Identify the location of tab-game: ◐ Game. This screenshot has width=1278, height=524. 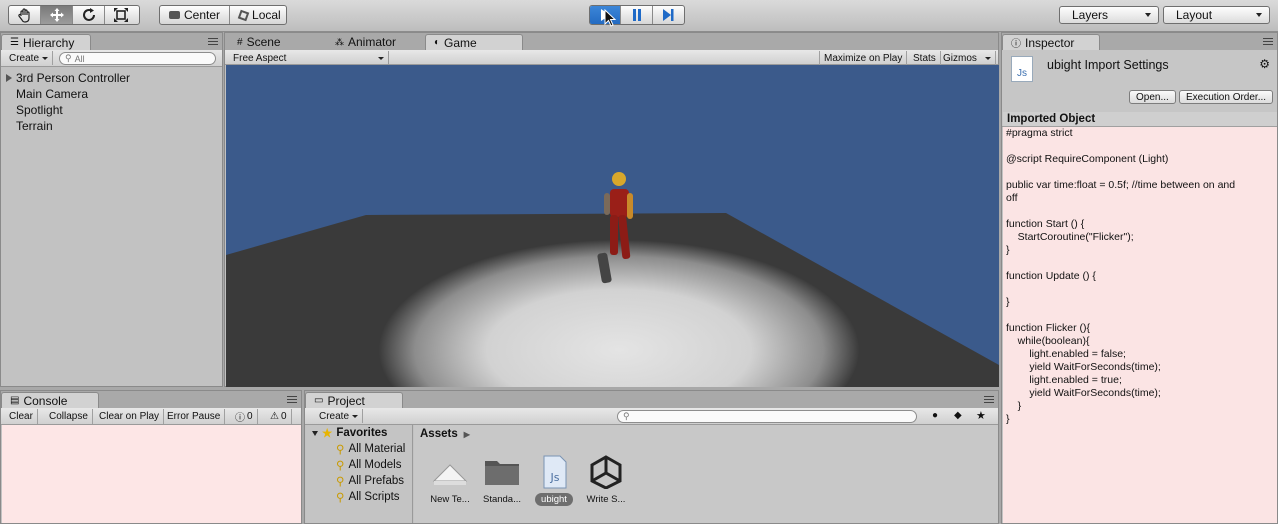
(474, 42).